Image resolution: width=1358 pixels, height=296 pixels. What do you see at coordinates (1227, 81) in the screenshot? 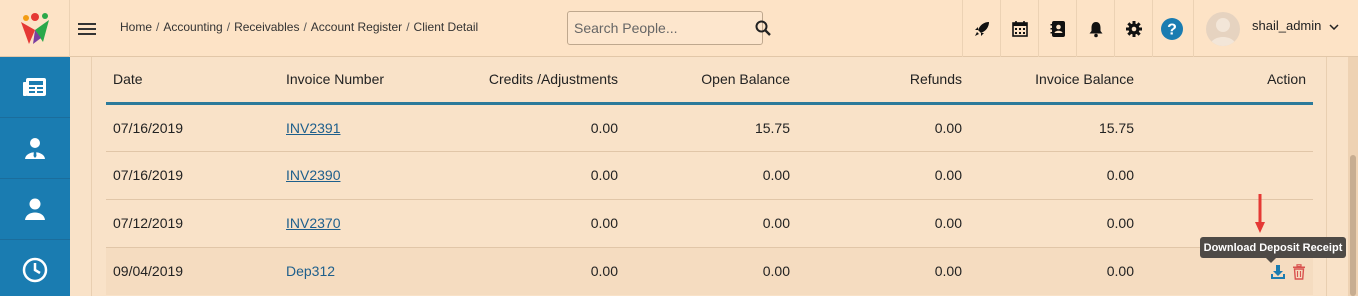
I see `col-action: Action` at bounding box center [1227, 81].